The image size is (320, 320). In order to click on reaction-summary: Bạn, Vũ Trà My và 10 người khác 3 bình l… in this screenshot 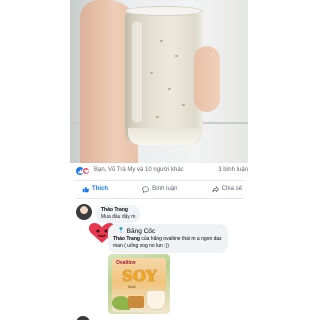, I will do `click(162, 172)`.